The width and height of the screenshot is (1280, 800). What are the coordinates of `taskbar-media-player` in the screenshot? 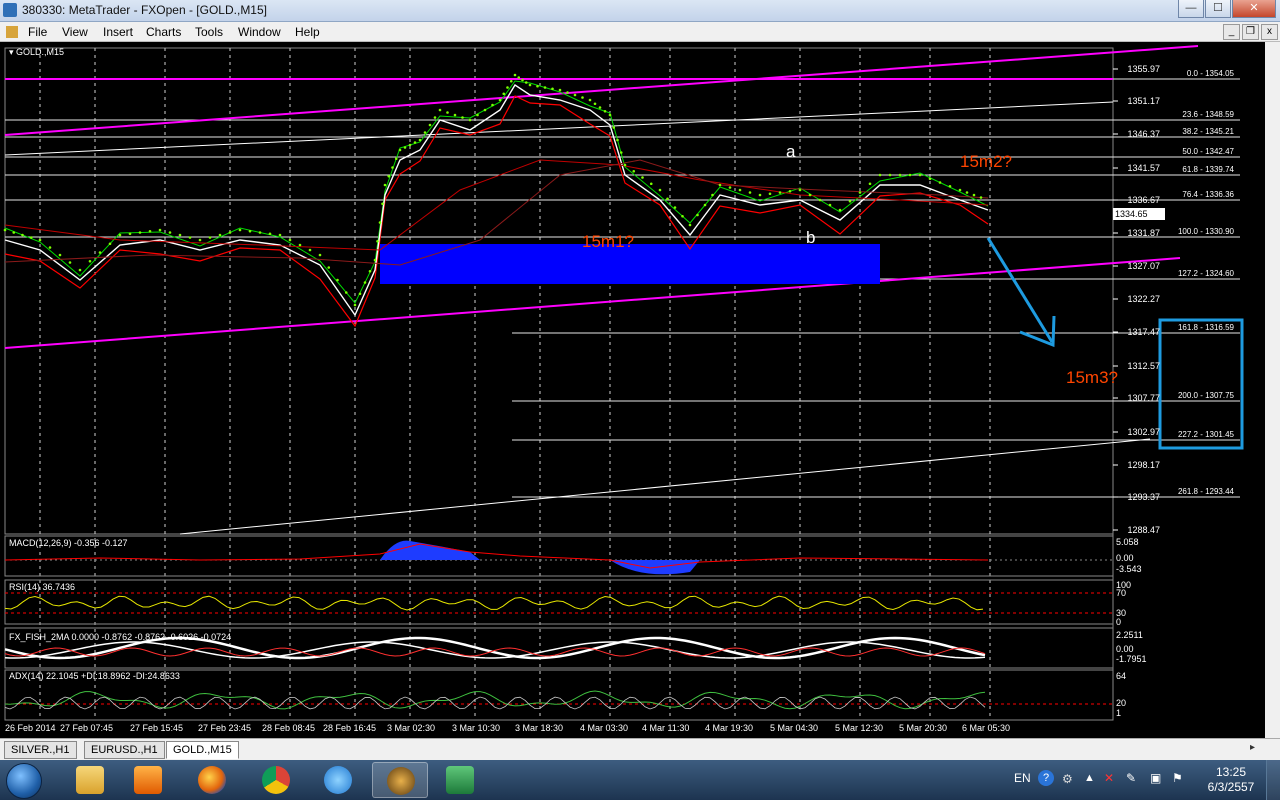 It's located at (148, 780).